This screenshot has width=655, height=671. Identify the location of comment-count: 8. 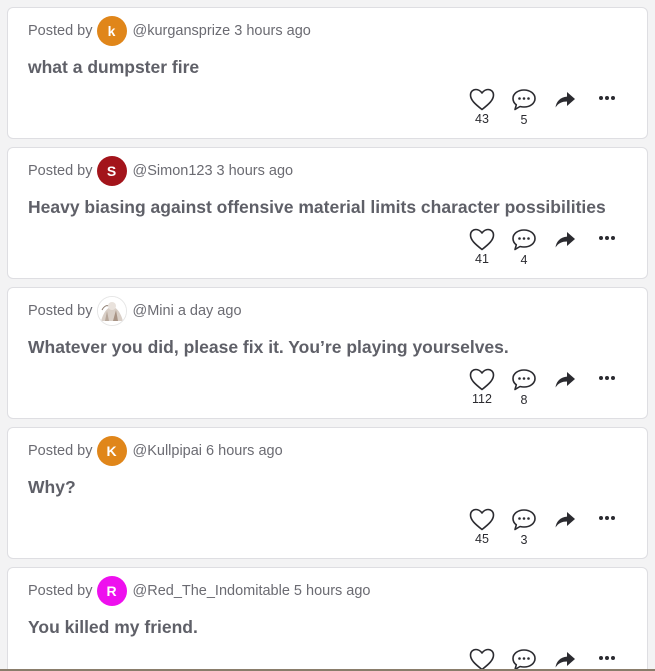
(524, 400).